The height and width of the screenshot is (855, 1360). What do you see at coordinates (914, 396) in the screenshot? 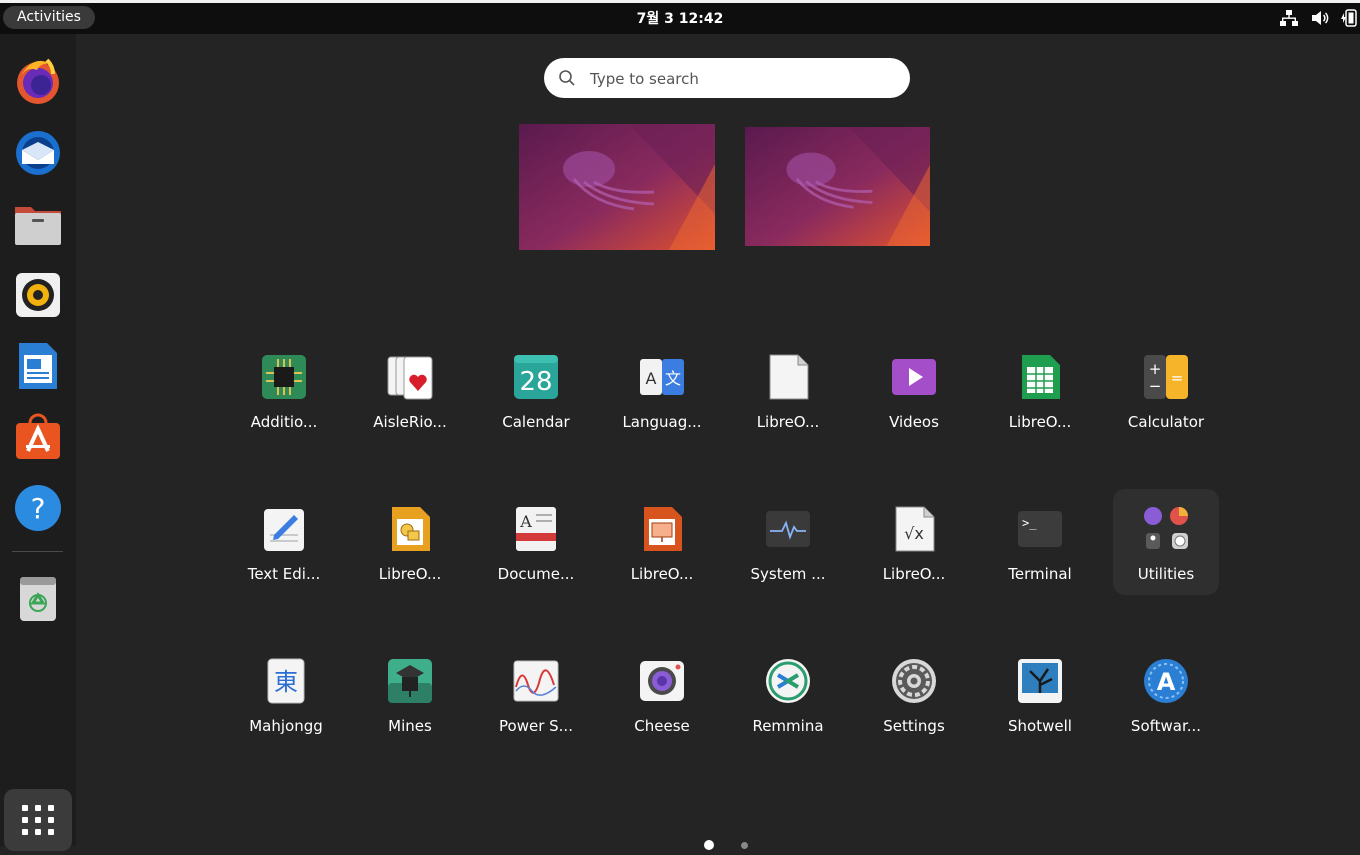
I see `app-videos: Videos` at bounding box center [914, 396].